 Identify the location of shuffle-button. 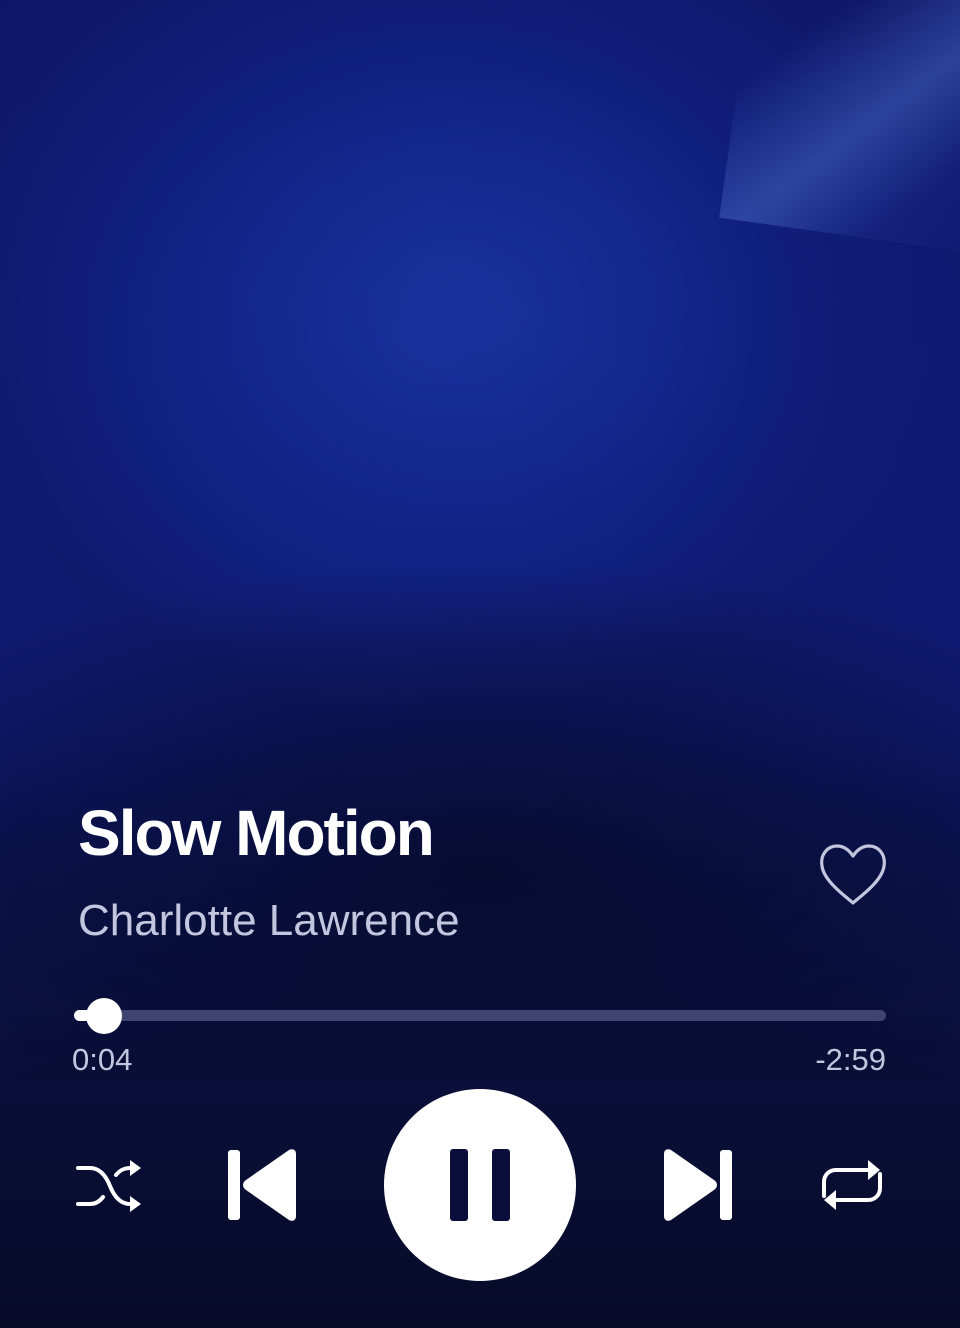
(109, 1186).